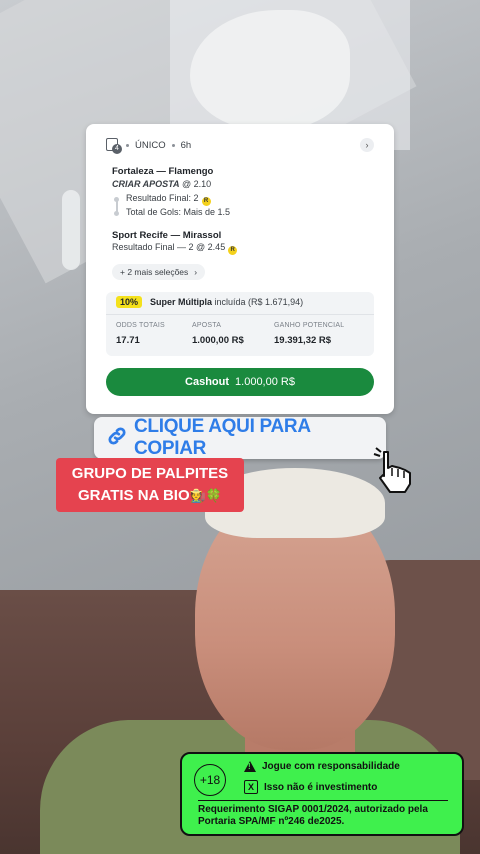  I want to click on age-restriction-badge: +18, so click(210, 780).